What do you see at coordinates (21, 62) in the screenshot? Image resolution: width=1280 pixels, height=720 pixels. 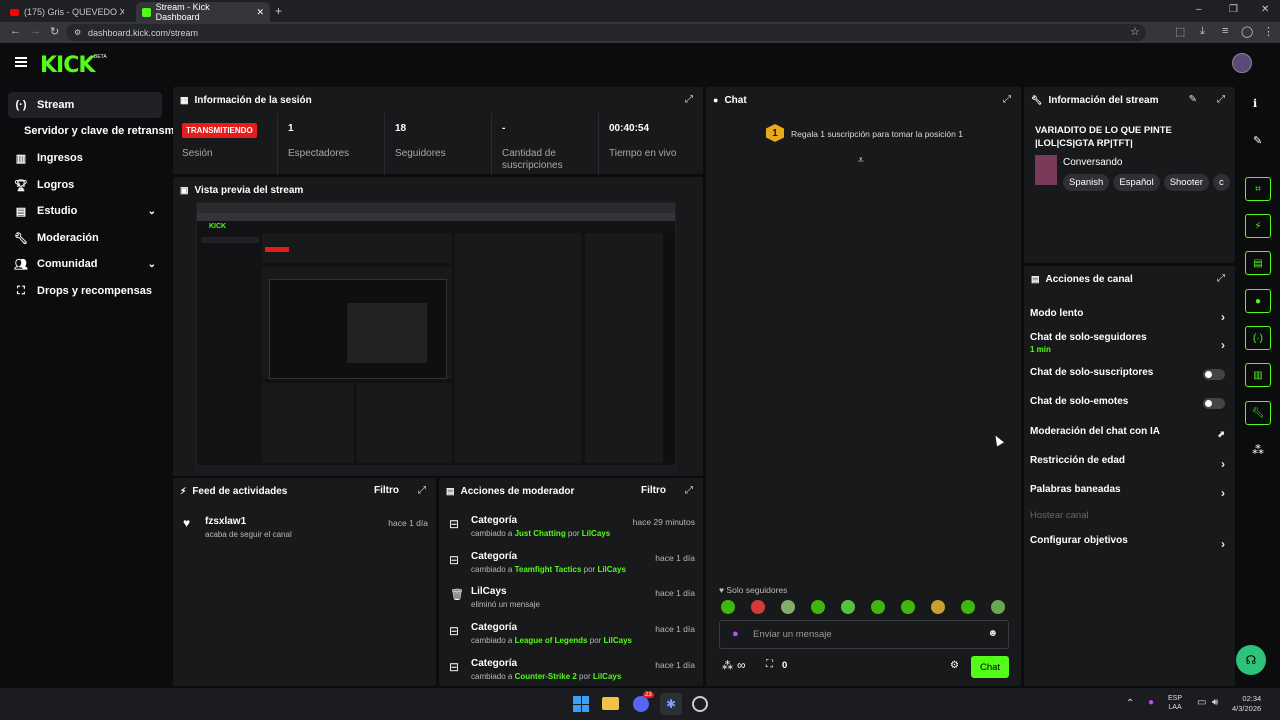 I see `hamburger-icon` at bounding box center [21, 62].